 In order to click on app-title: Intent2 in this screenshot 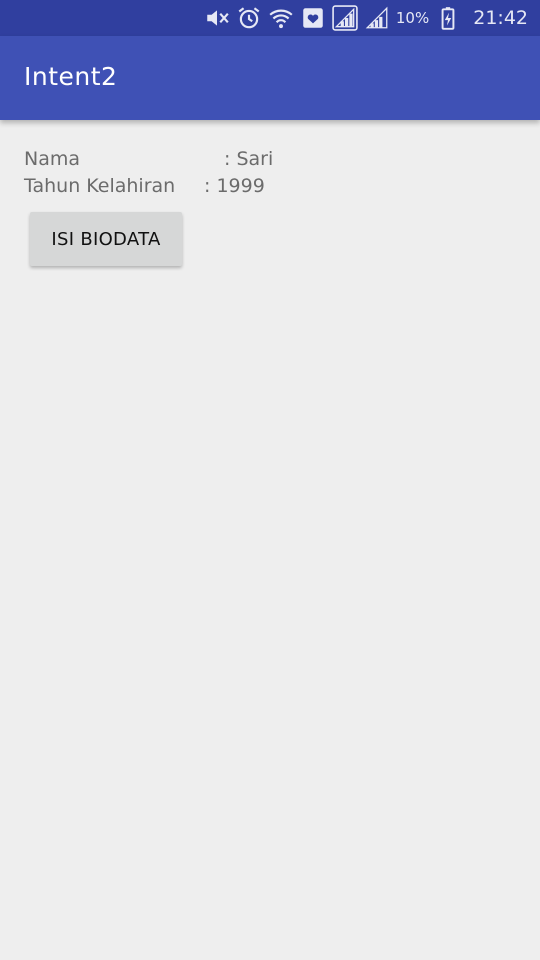, I will do `click(71, 76)`.